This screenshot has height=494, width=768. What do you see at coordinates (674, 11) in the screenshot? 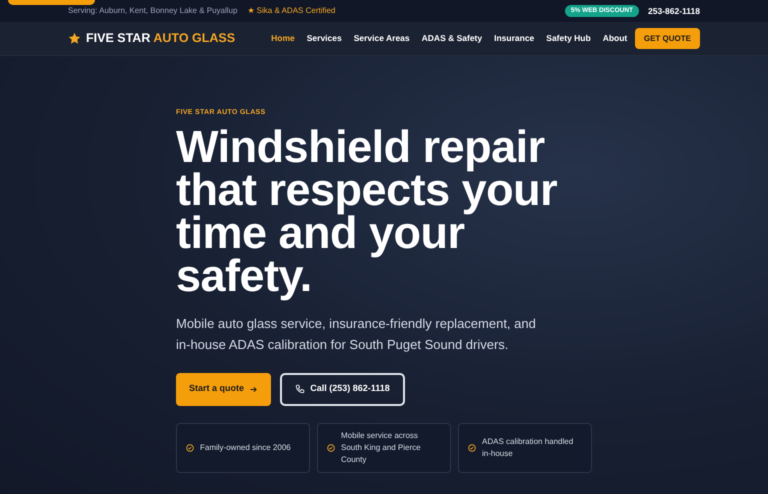
I see `phone-number: 253-862-1118` at bounding box center [674, 11].